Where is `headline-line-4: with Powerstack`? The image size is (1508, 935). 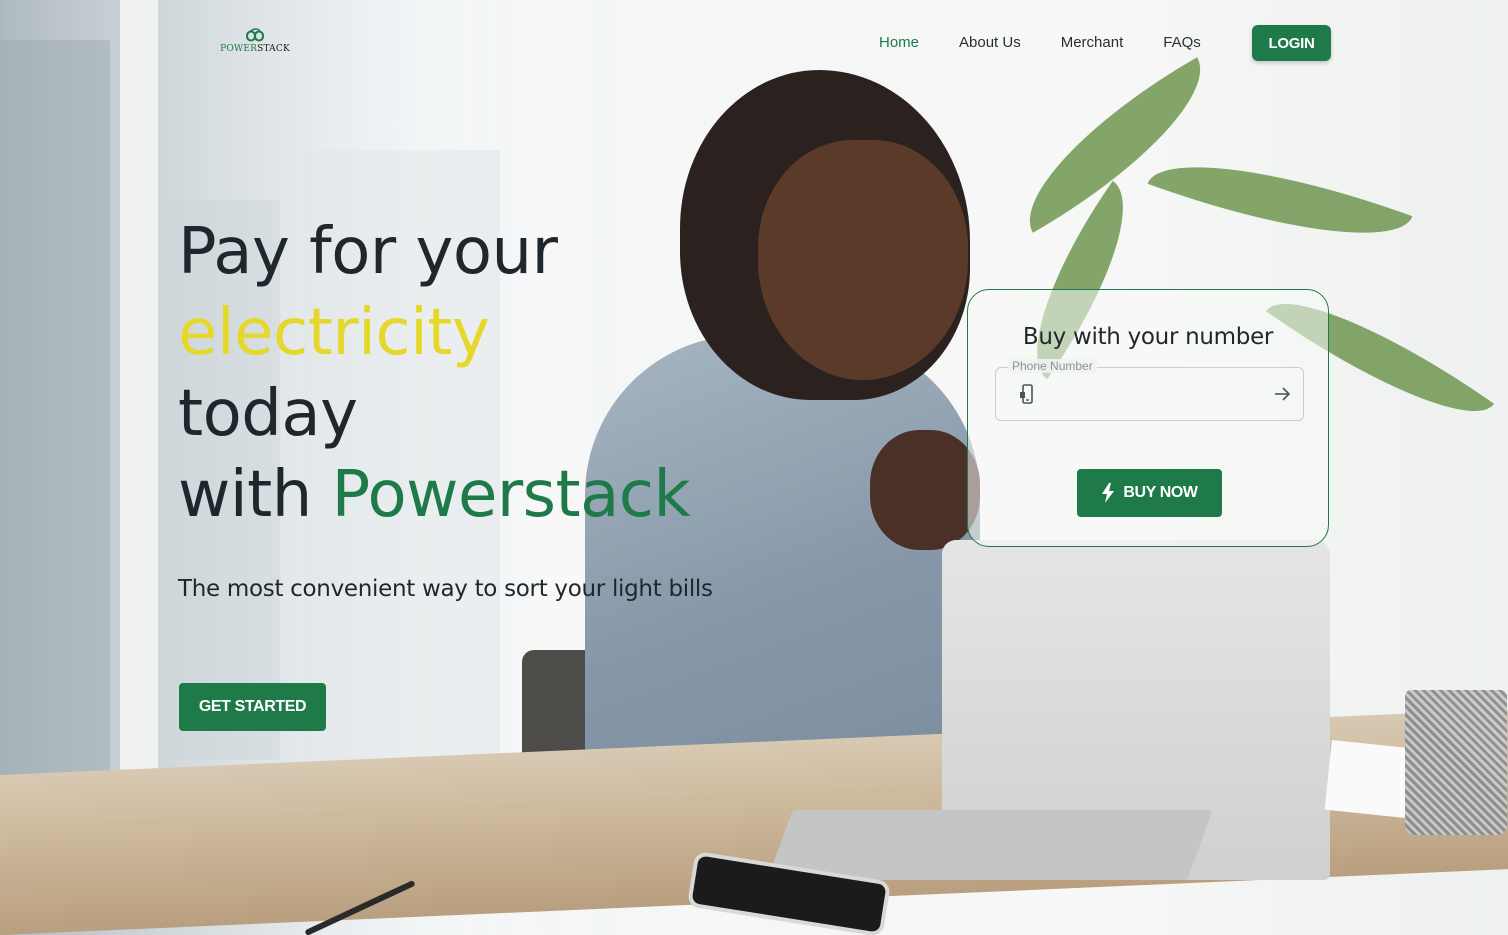 headline-line-4: with Powerstack is located at coordinates (434, 495).